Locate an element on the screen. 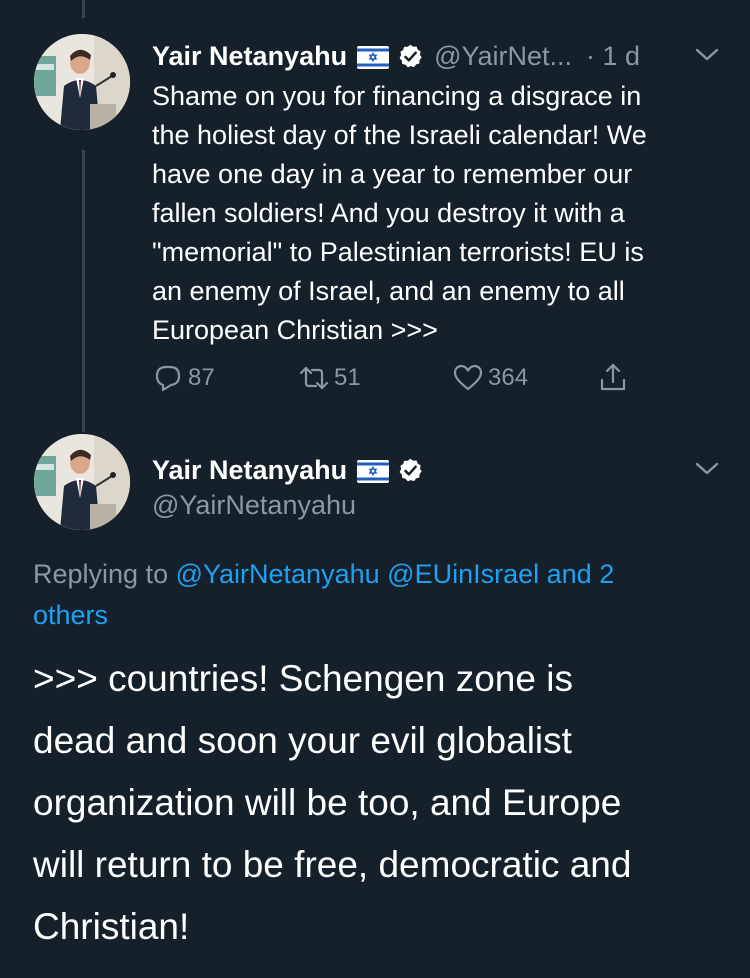  tweet-text-line: an enemy of Israel, and an enemy to all is located at coordinates (388, 291).